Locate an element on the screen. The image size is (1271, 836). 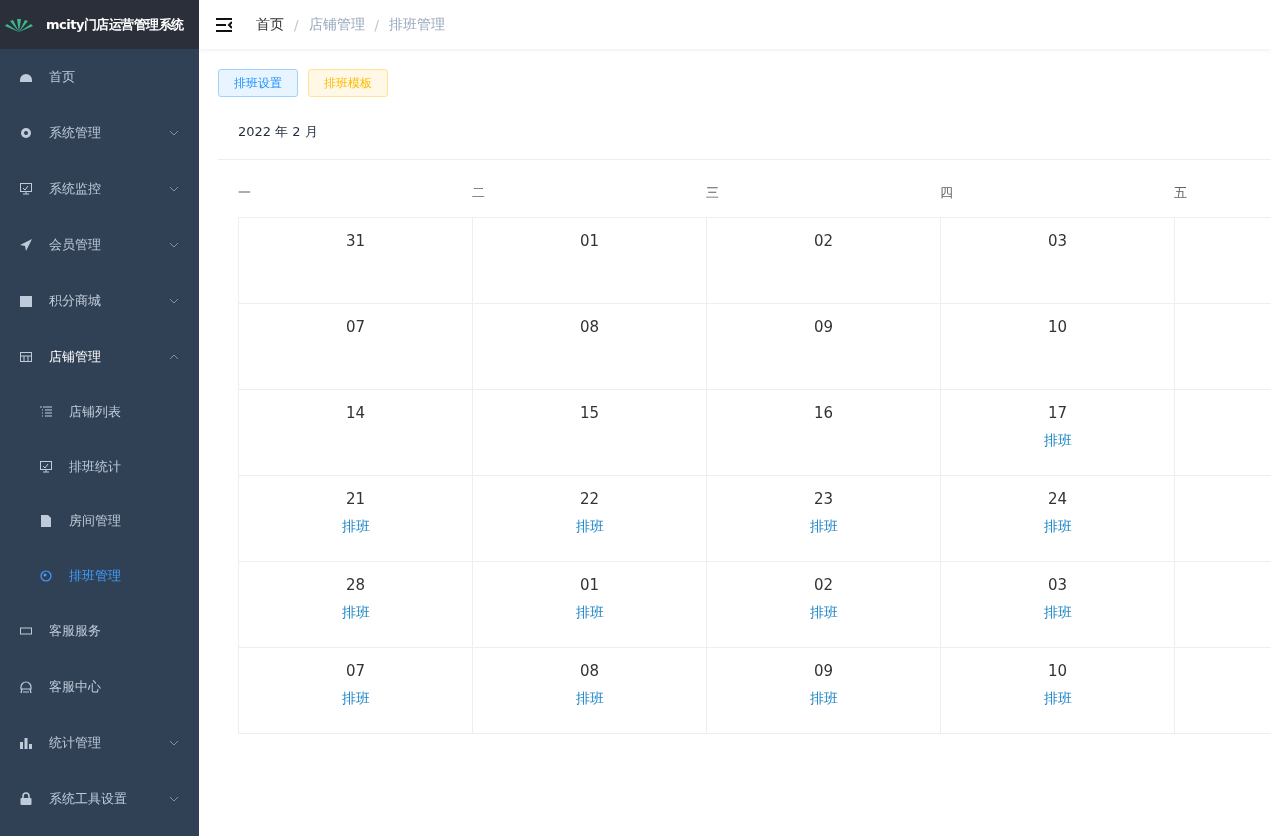
menu-item: 客服服务 is located at coordinates (99, 631).